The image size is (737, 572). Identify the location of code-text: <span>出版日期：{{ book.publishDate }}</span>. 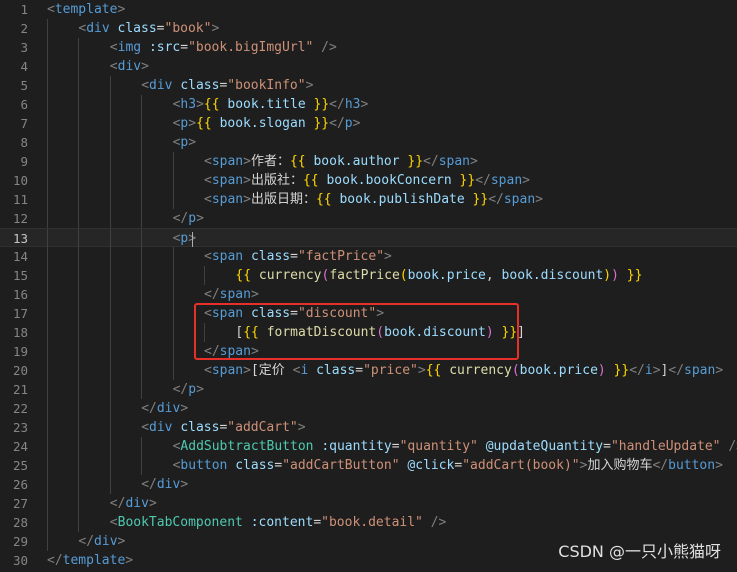
(373, 199).